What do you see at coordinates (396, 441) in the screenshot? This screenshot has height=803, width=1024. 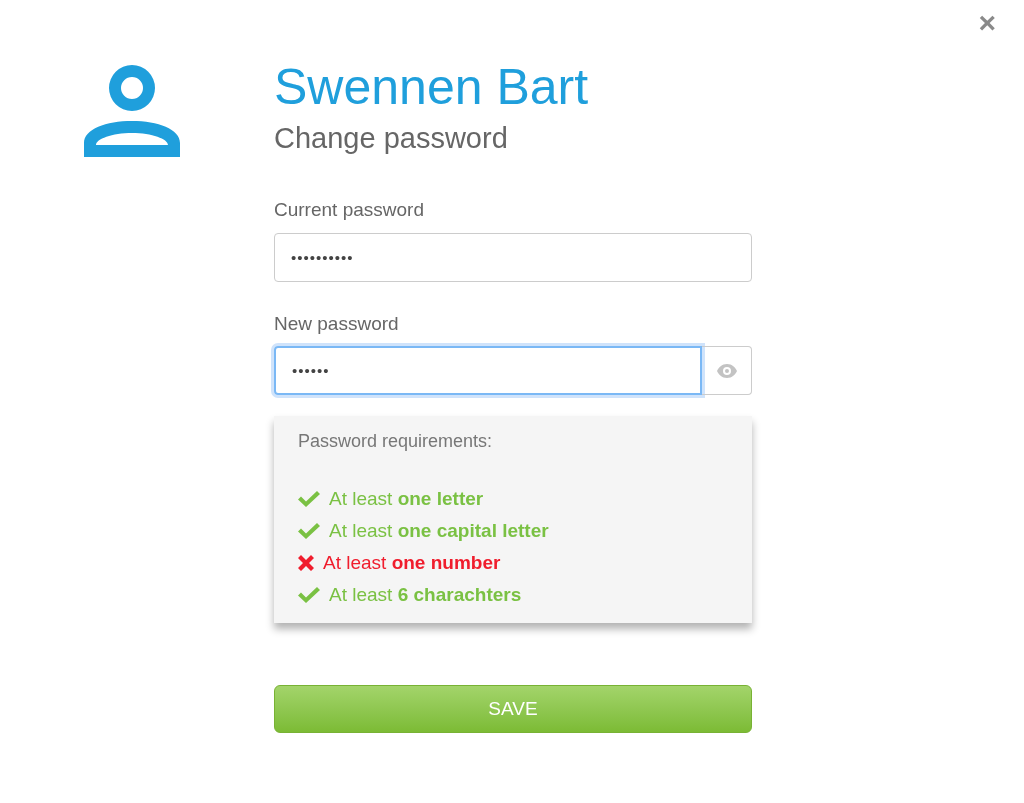 I see `requirements-title: Password requirements:` at bounding box center [396, 441].